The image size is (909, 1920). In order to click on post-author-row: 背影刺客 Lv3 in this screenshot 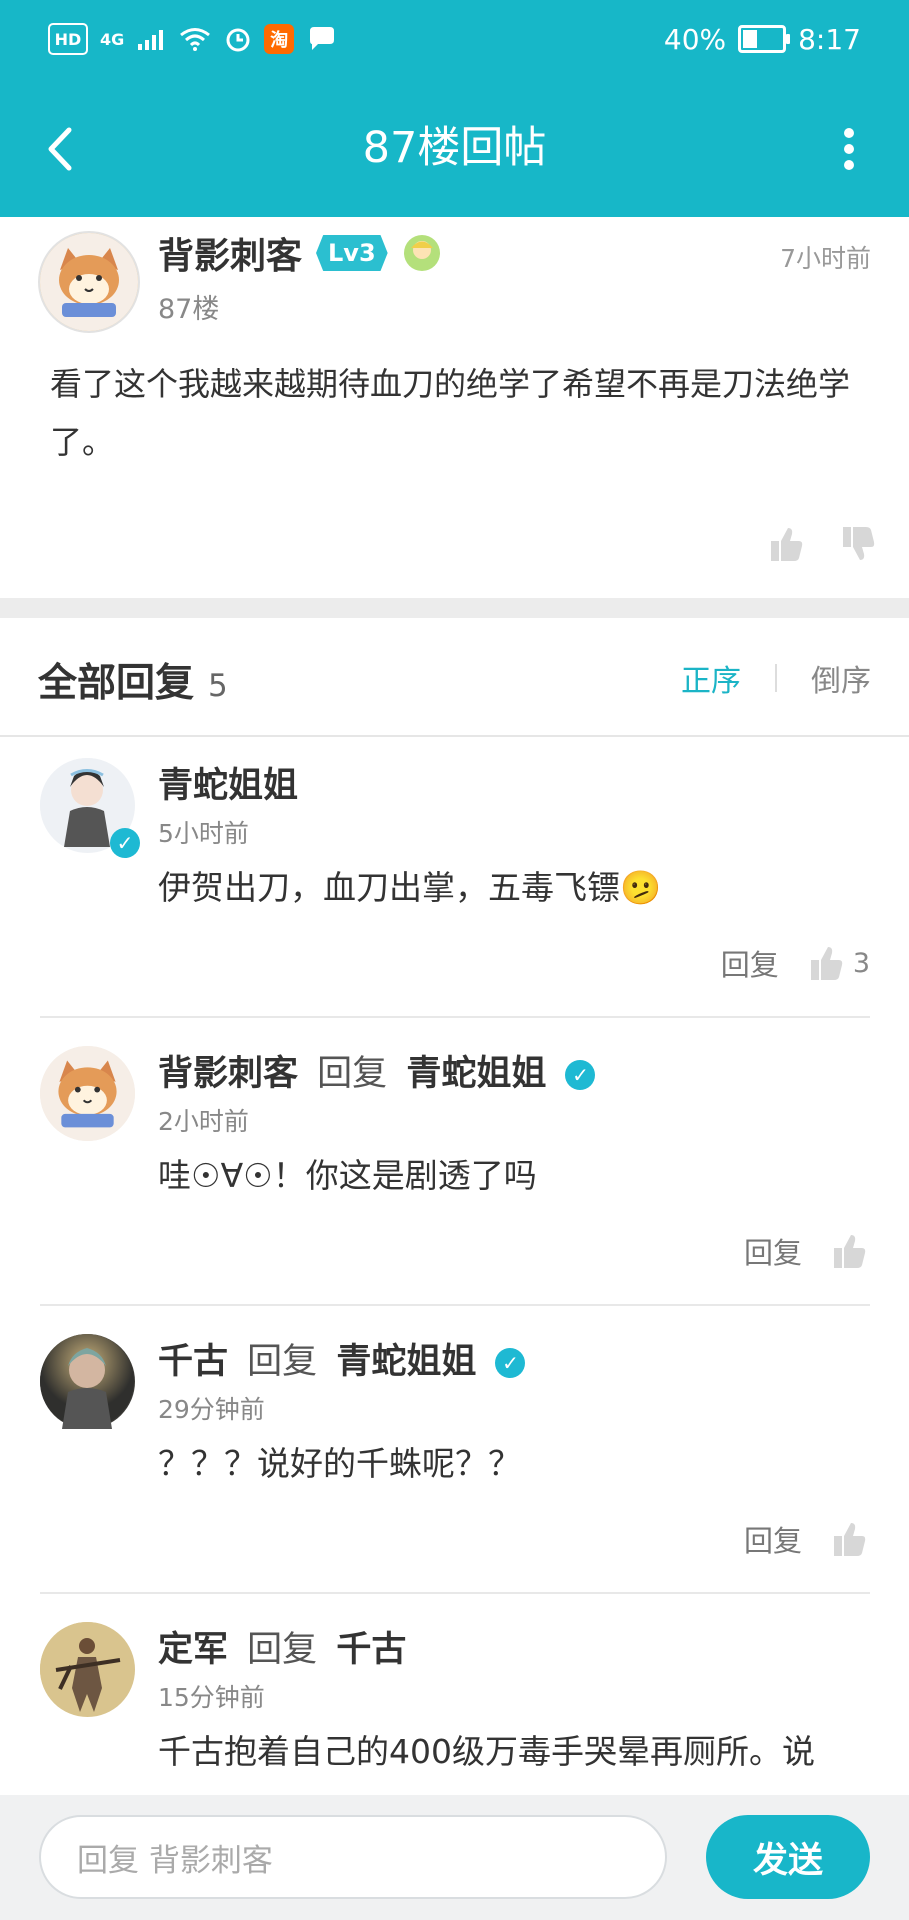, I will do `click(300, 253)`.